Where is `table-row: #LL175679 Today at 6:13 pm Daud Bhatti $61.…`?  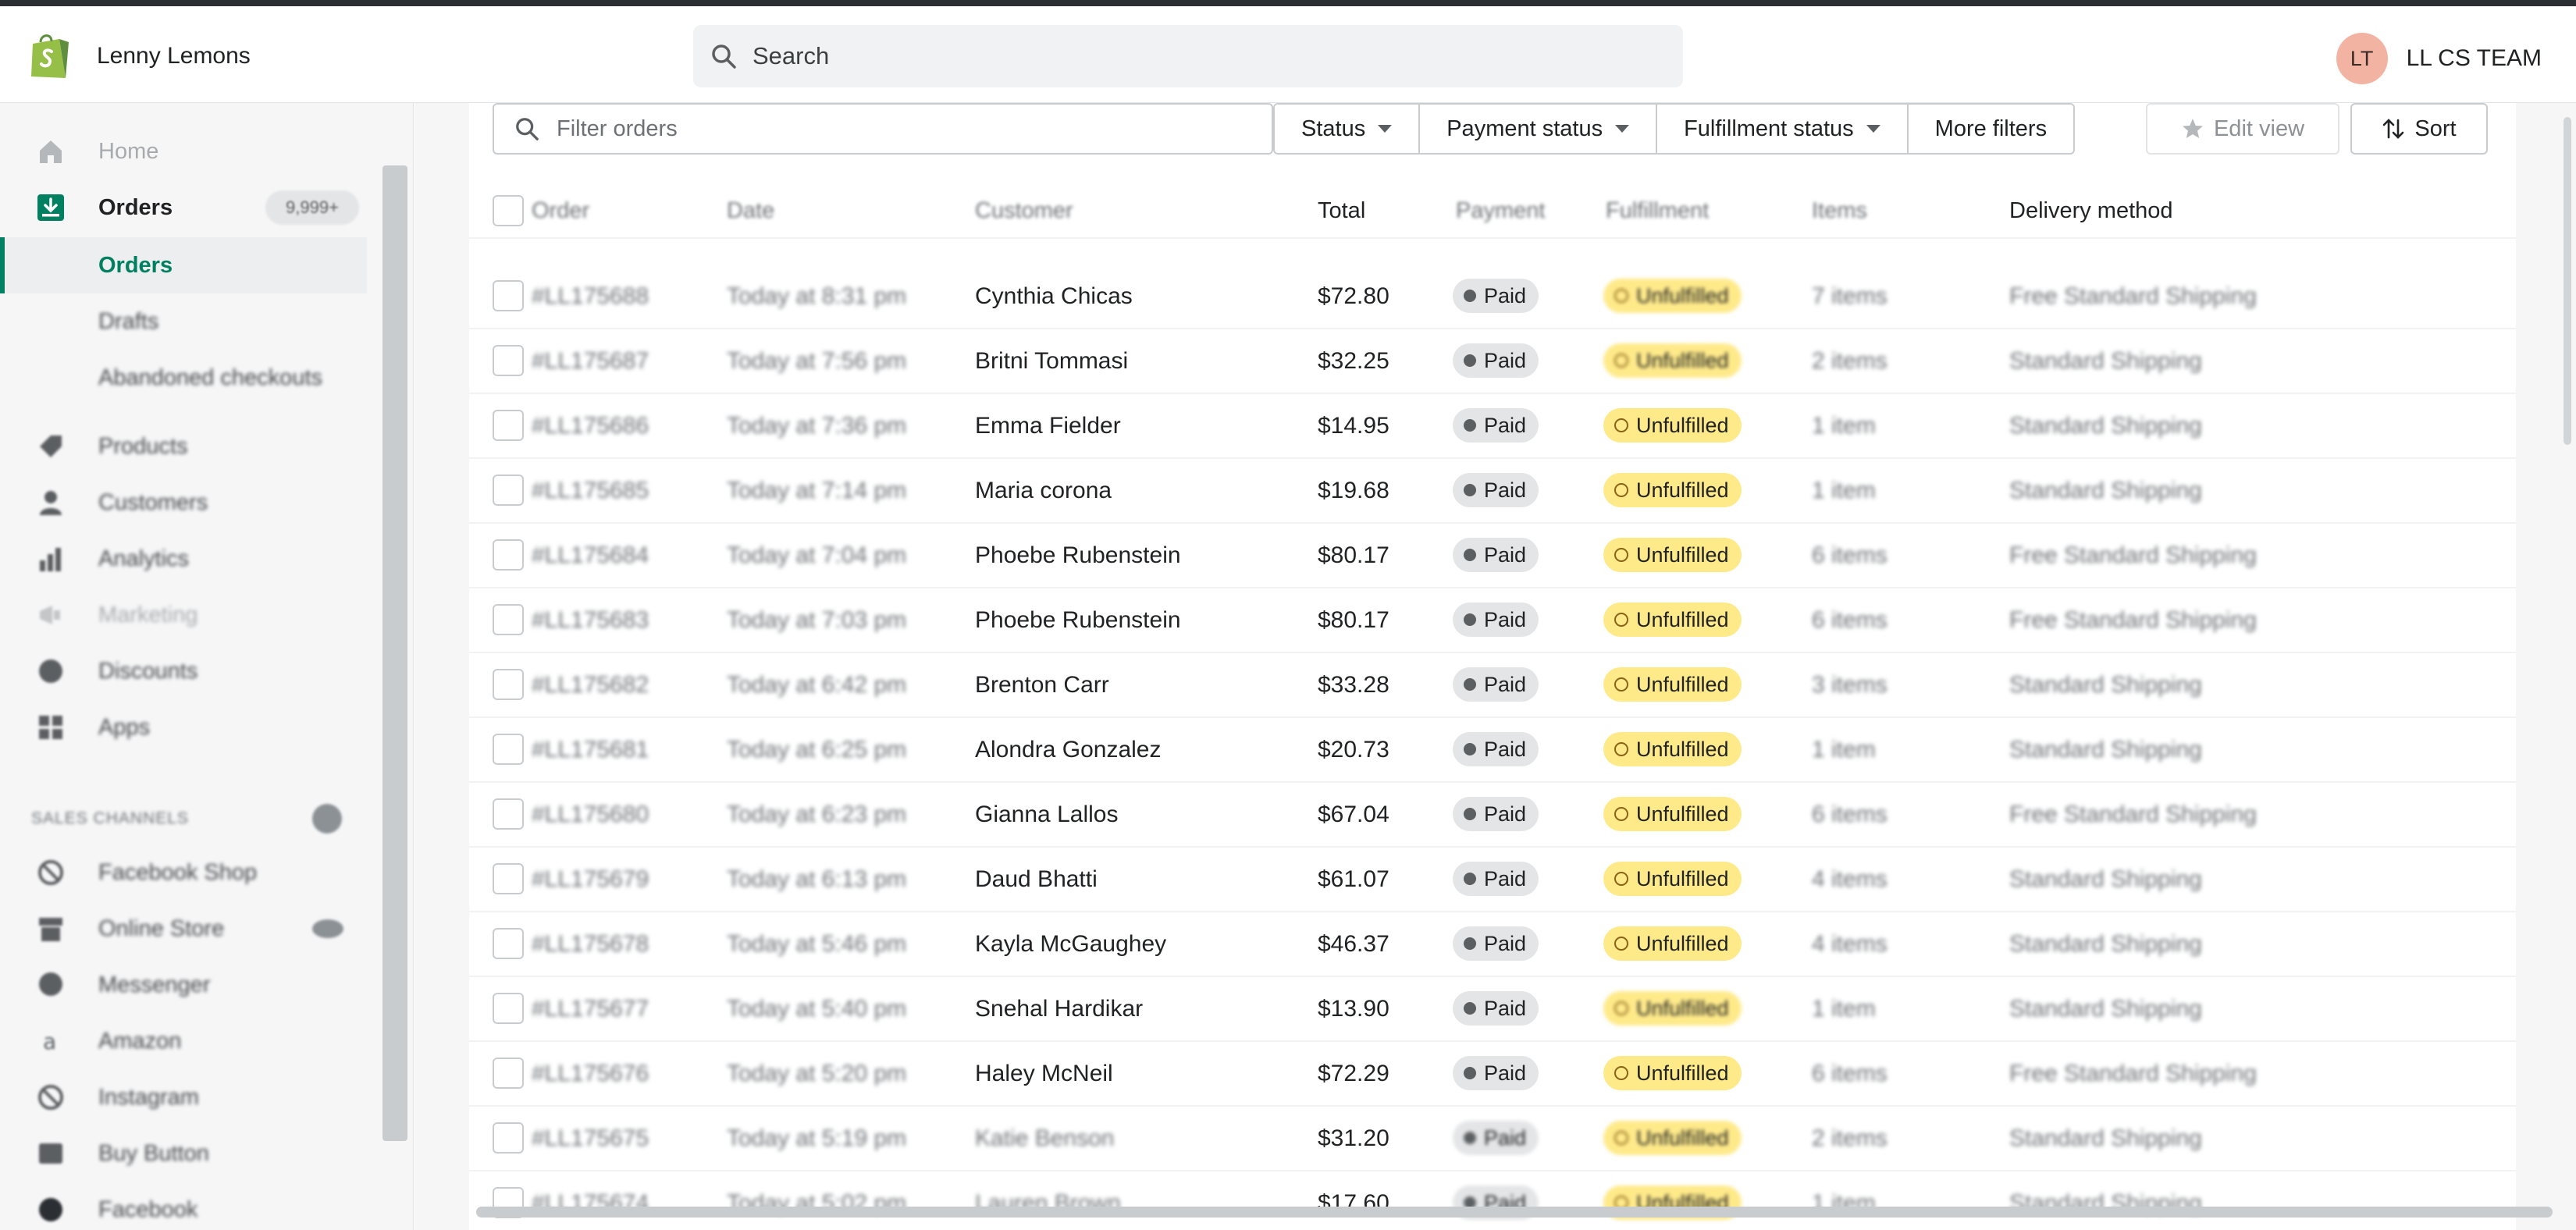 table-row: #LL175679 Today at 6:13 pm Daud Bhatti $61.… is located at coordinates (1492, 880).